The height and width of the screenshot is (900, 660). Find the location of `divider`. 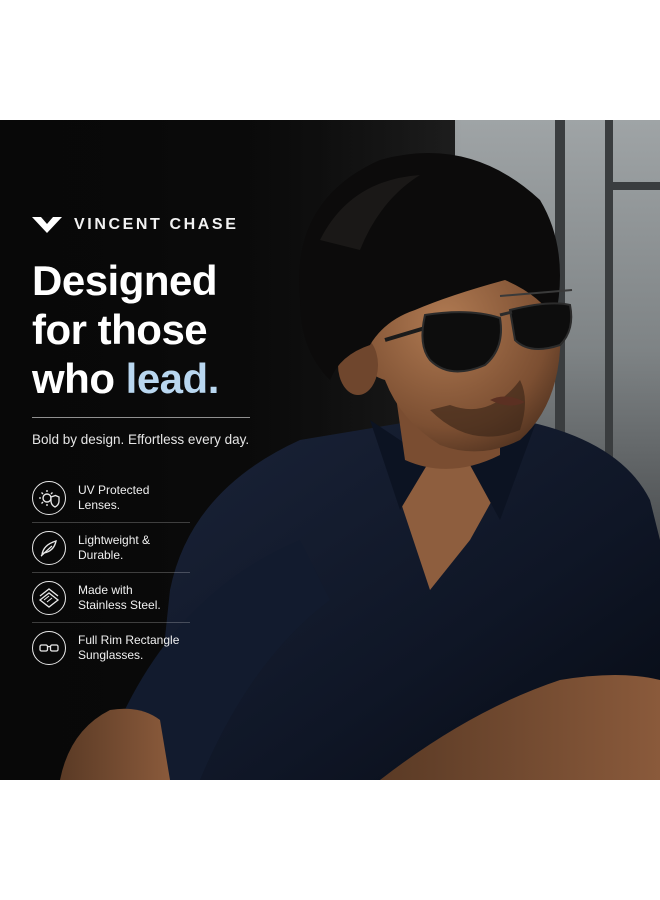

divider is located at coordinates (141, 417).